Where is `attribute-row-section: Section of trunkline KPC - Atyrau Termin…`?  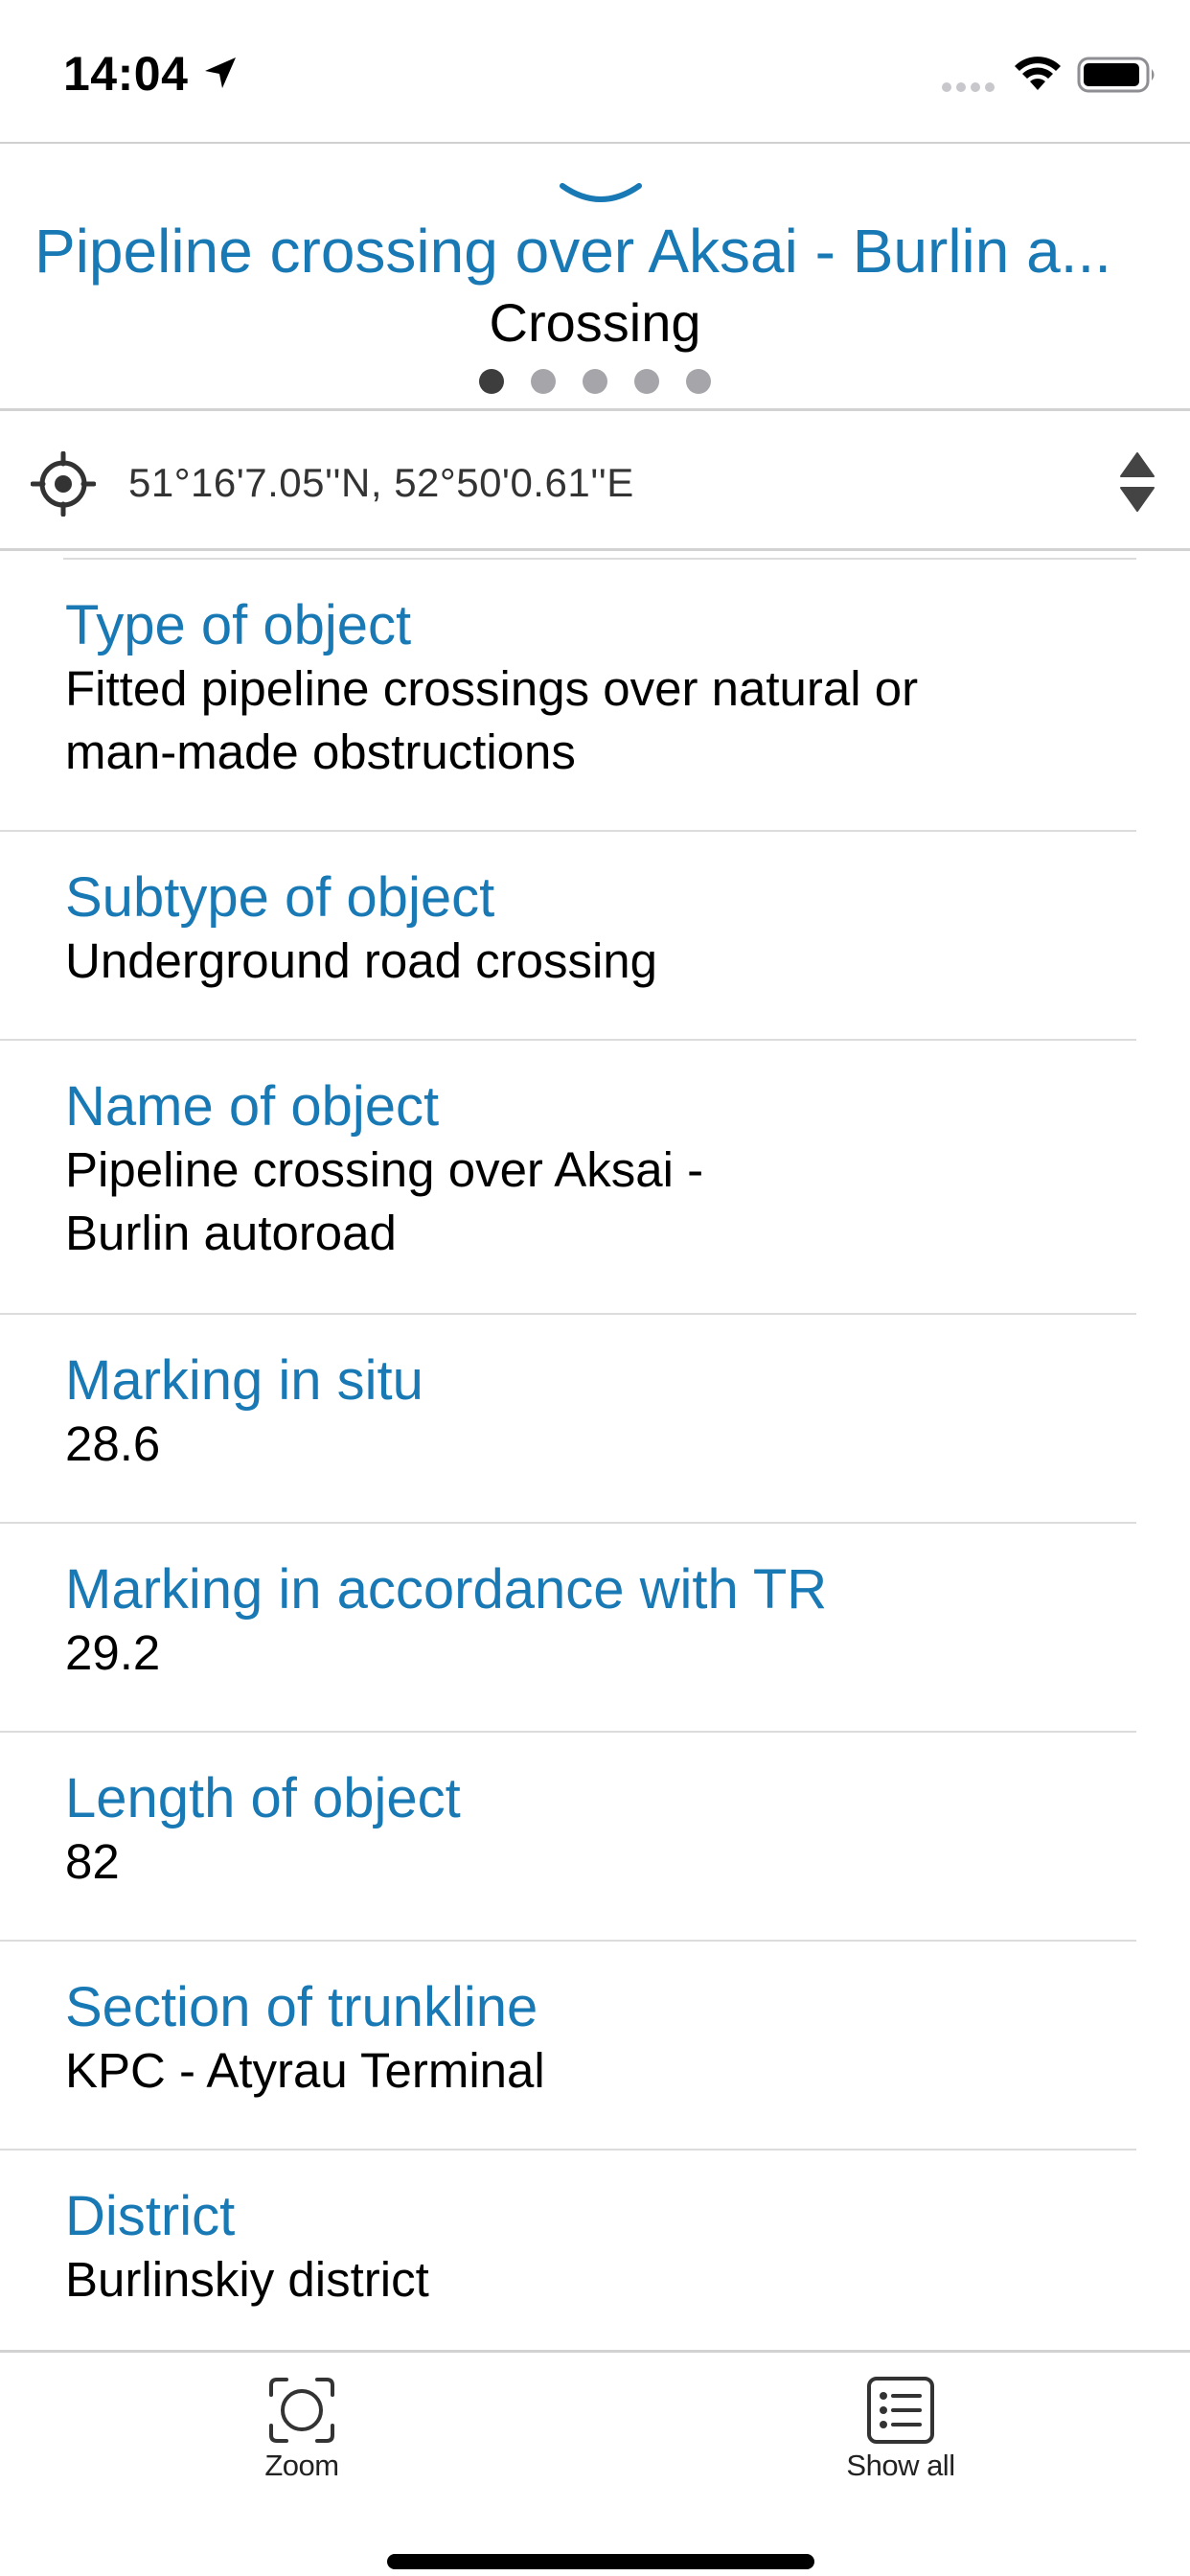 attribute-row-section: Section of trunkline KPC - Atyrau Termin… is located at coordinates (568, 2046).